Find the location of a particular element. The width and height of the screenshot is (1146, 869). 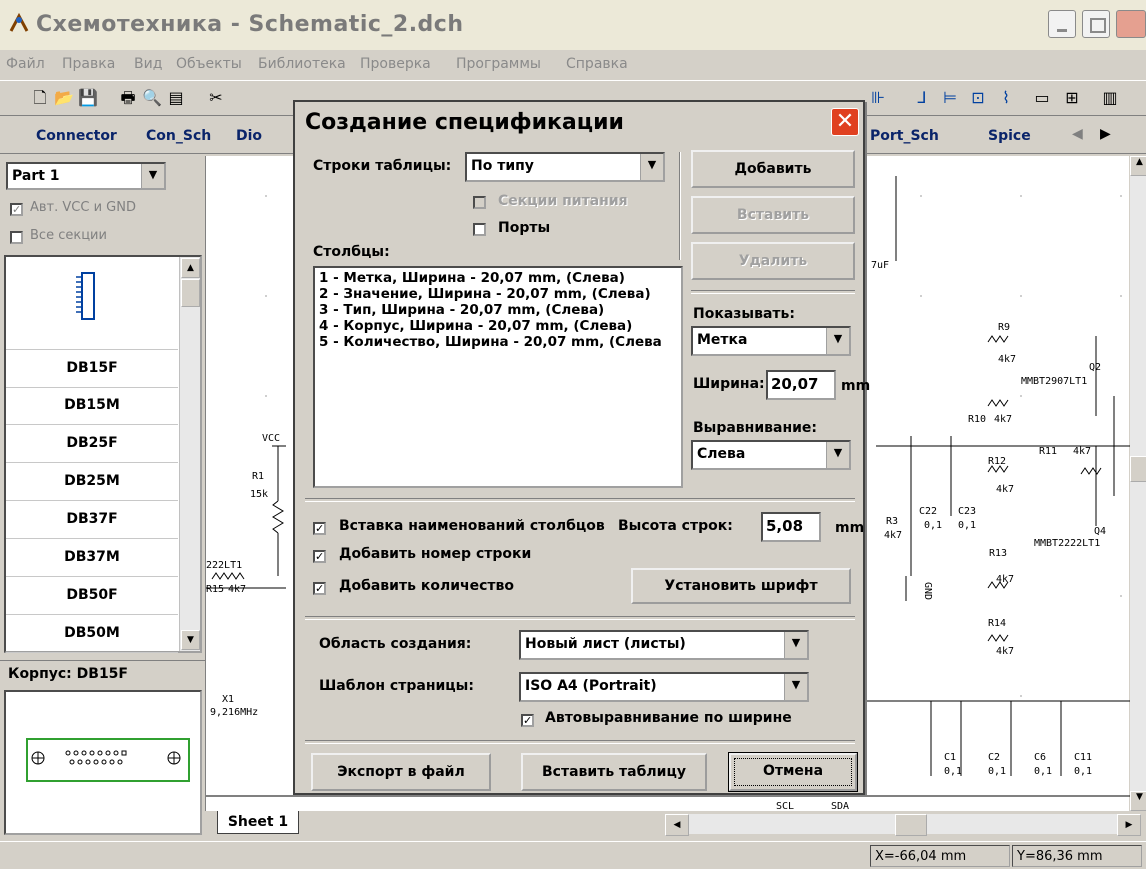

open-folder-icon: 📂 is located at coordinates (64, 98).